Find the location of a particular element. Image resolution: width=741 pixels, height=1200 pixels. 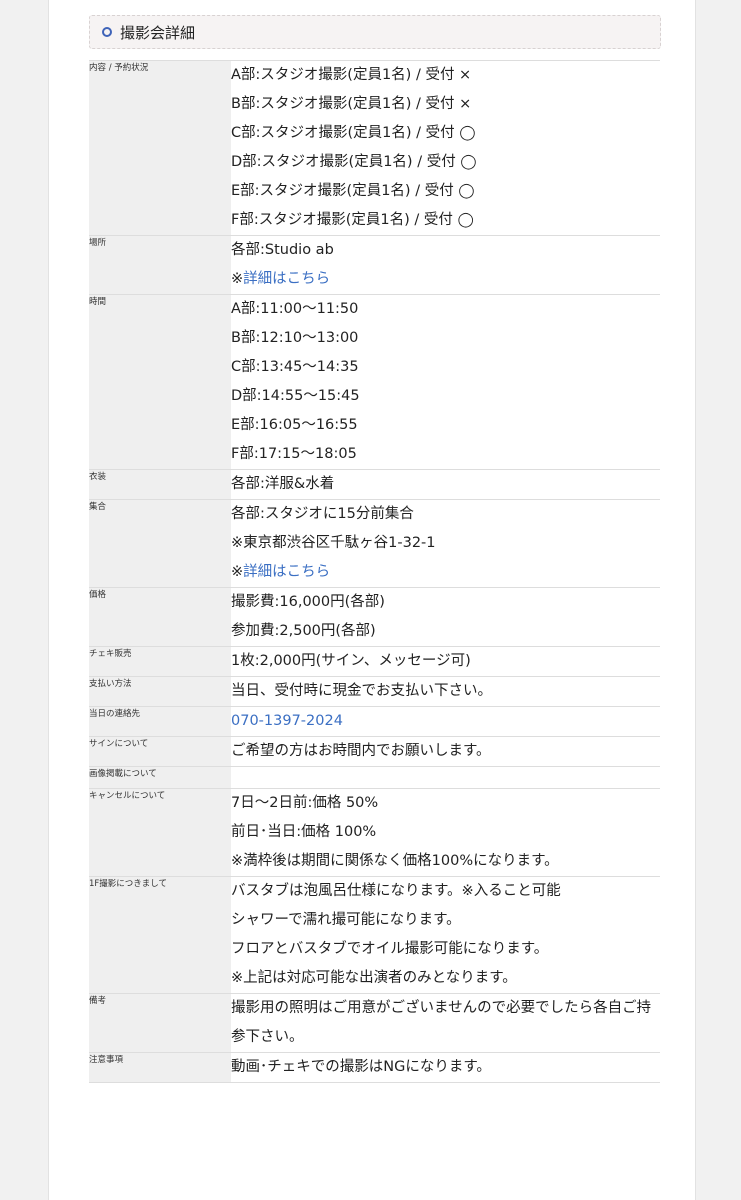

circle-bullet-icon is located at coordinates (107, 32).